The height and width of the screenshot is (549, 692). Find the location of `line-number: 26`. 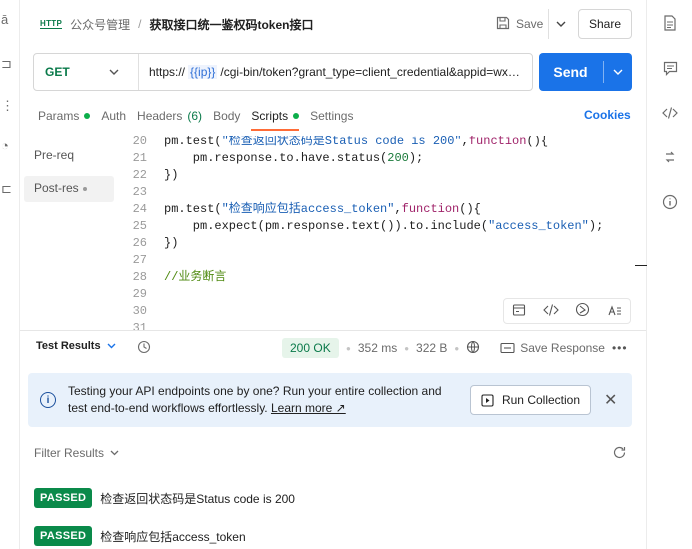

line-number: 26 is located at coordinates (139, 243).